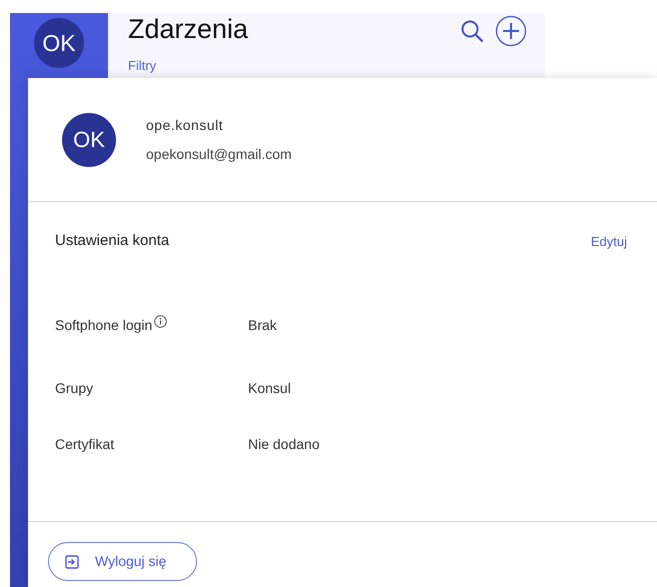  What do you see at coordinates (161, 321) in the screenshot?
I see `info-icon` at bounding box center [161, 321].